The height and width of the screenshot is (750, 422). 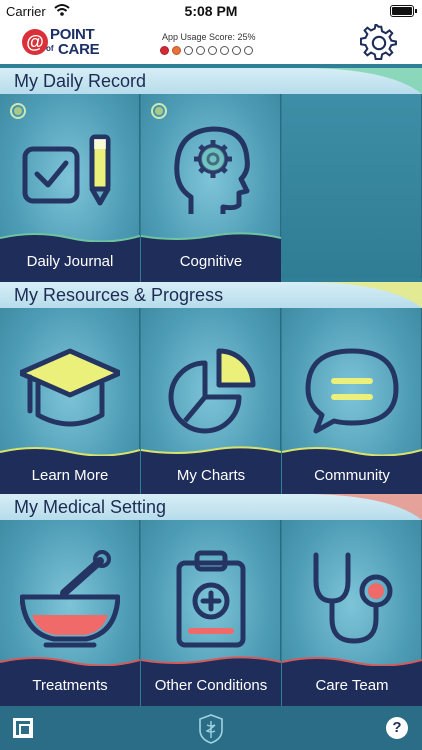 I want to click on mortar-pestle-icon, so click(x=70, y=599).